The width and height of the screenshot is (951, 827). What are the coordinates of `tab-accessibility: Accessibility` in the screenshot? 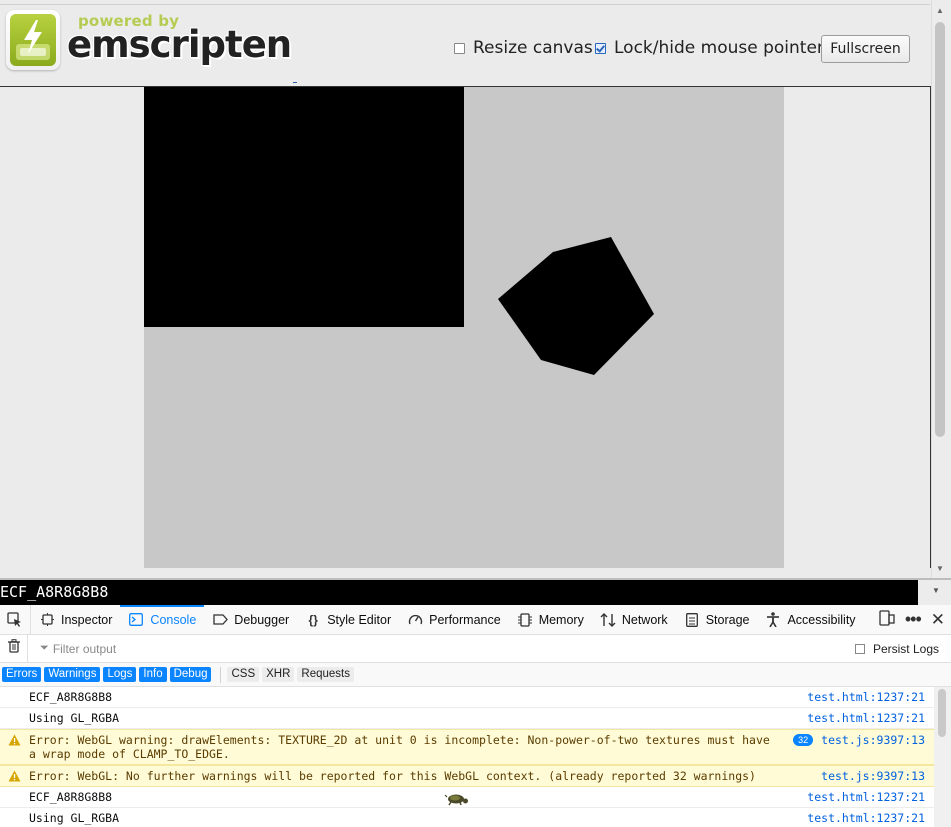 It's located at (810, 619).